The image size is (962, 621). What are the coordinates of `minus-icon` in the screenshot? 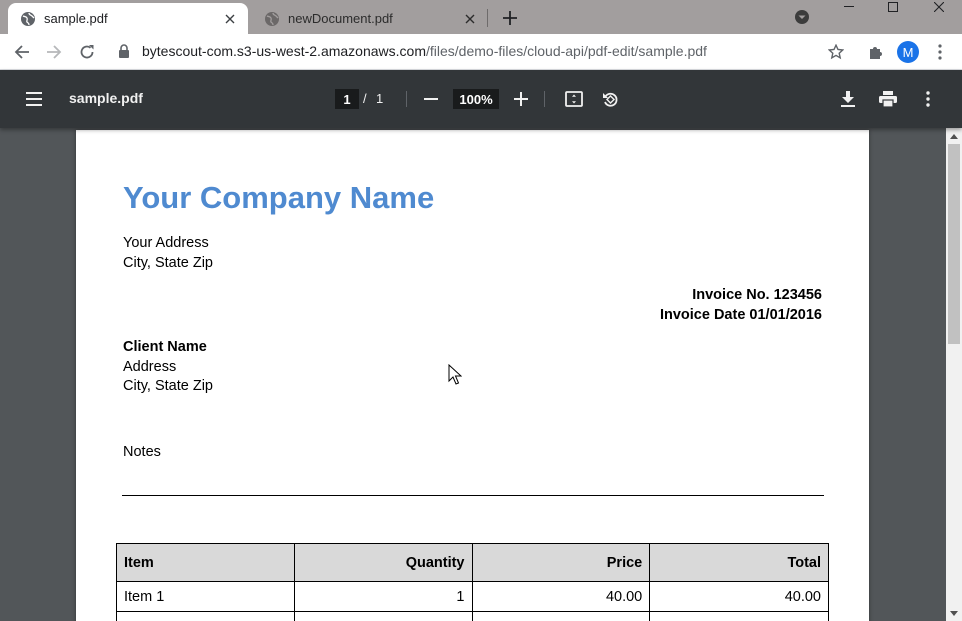 It's located at (431, 99).